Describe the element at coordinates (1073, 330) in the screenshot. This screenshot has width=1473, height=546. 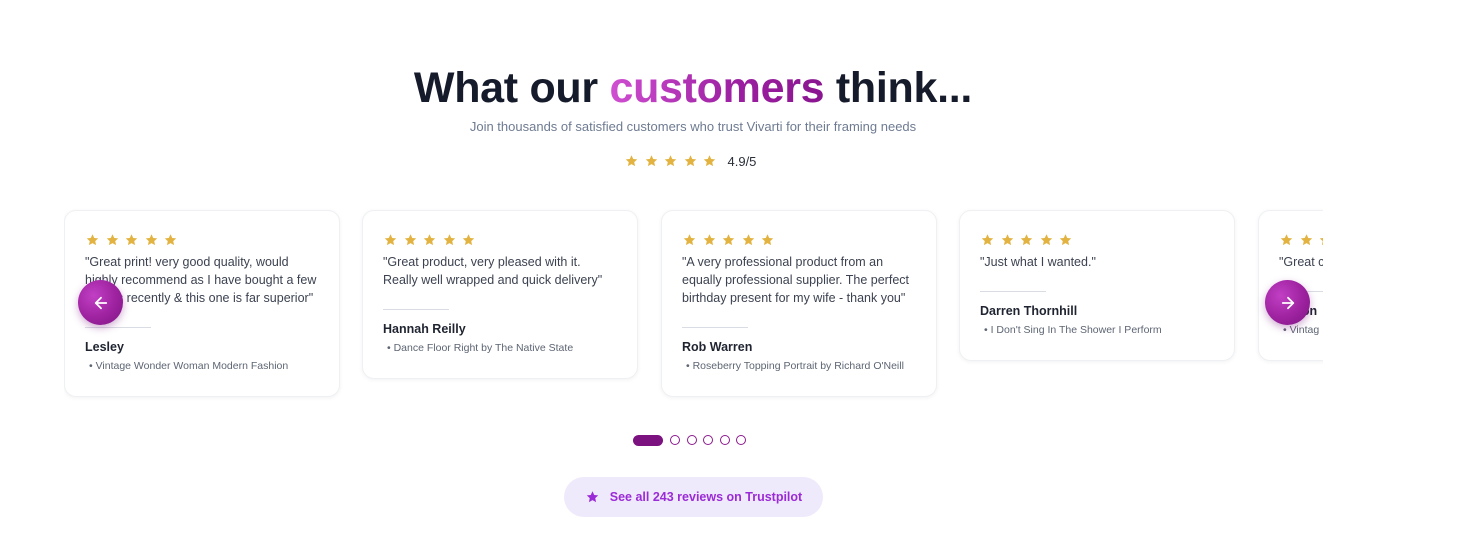
I see `reviewed-product: • I Don't Sing In The Shower I Perform` at that location.